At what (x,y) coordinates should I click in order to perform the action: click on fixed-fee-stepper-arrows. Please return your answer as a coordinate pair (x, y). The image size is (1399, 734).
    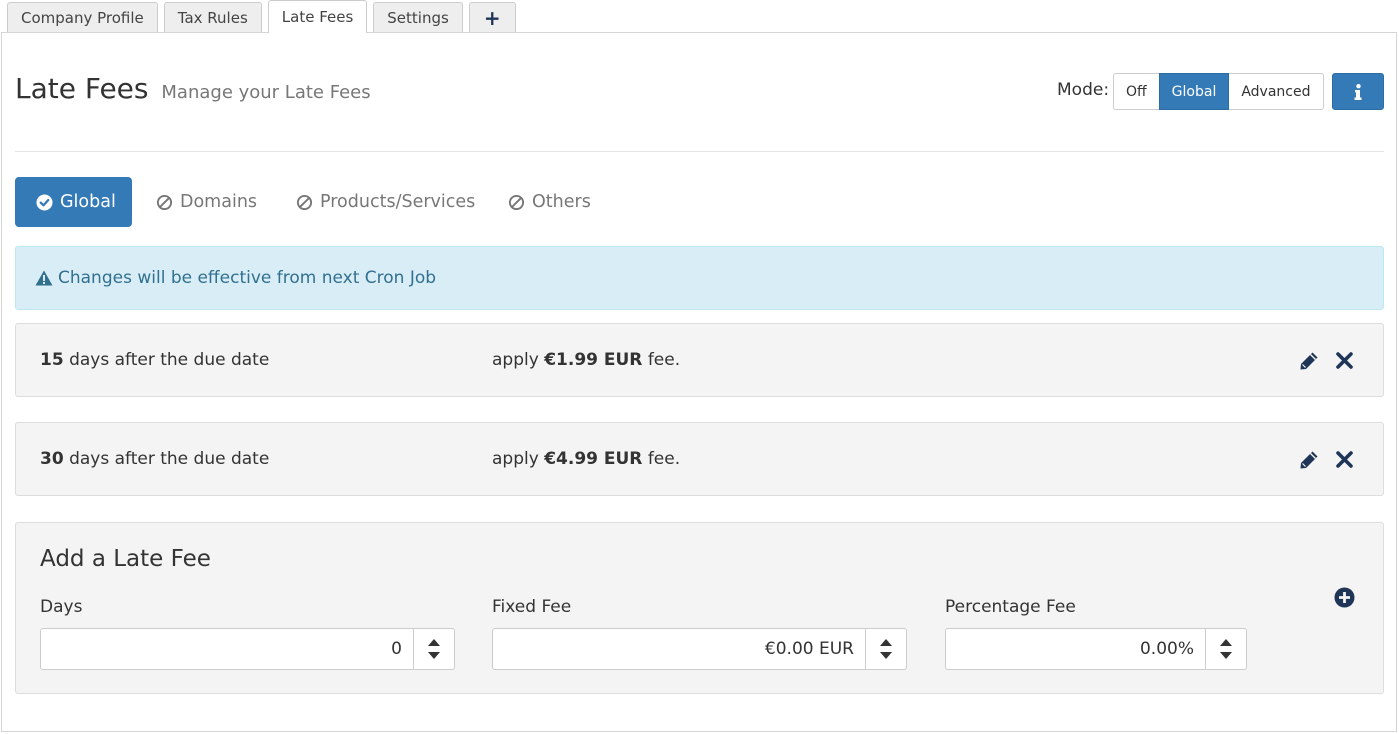
    Looking at the image, I should click on (885, 649).